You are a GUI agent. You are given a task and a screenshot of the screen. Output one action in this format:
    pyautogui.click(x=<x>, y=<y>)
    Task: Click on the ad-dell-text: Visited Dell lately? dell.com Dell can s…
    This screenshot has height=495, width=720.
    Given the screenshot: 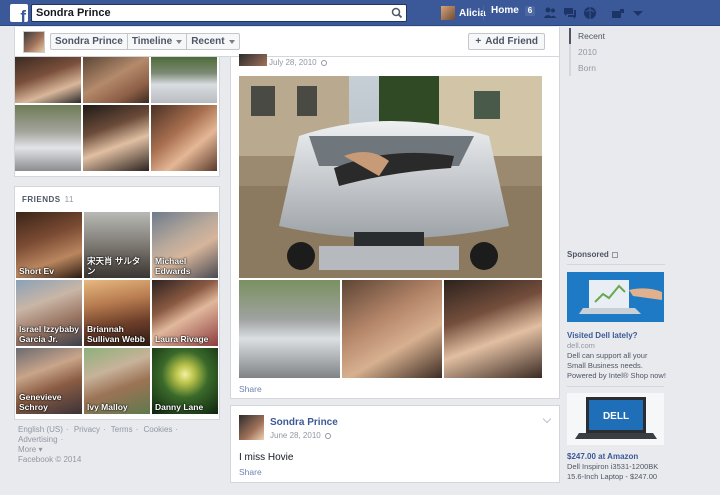 What is the action you would take?
    pyautogui.click(x=617, y=356)
    